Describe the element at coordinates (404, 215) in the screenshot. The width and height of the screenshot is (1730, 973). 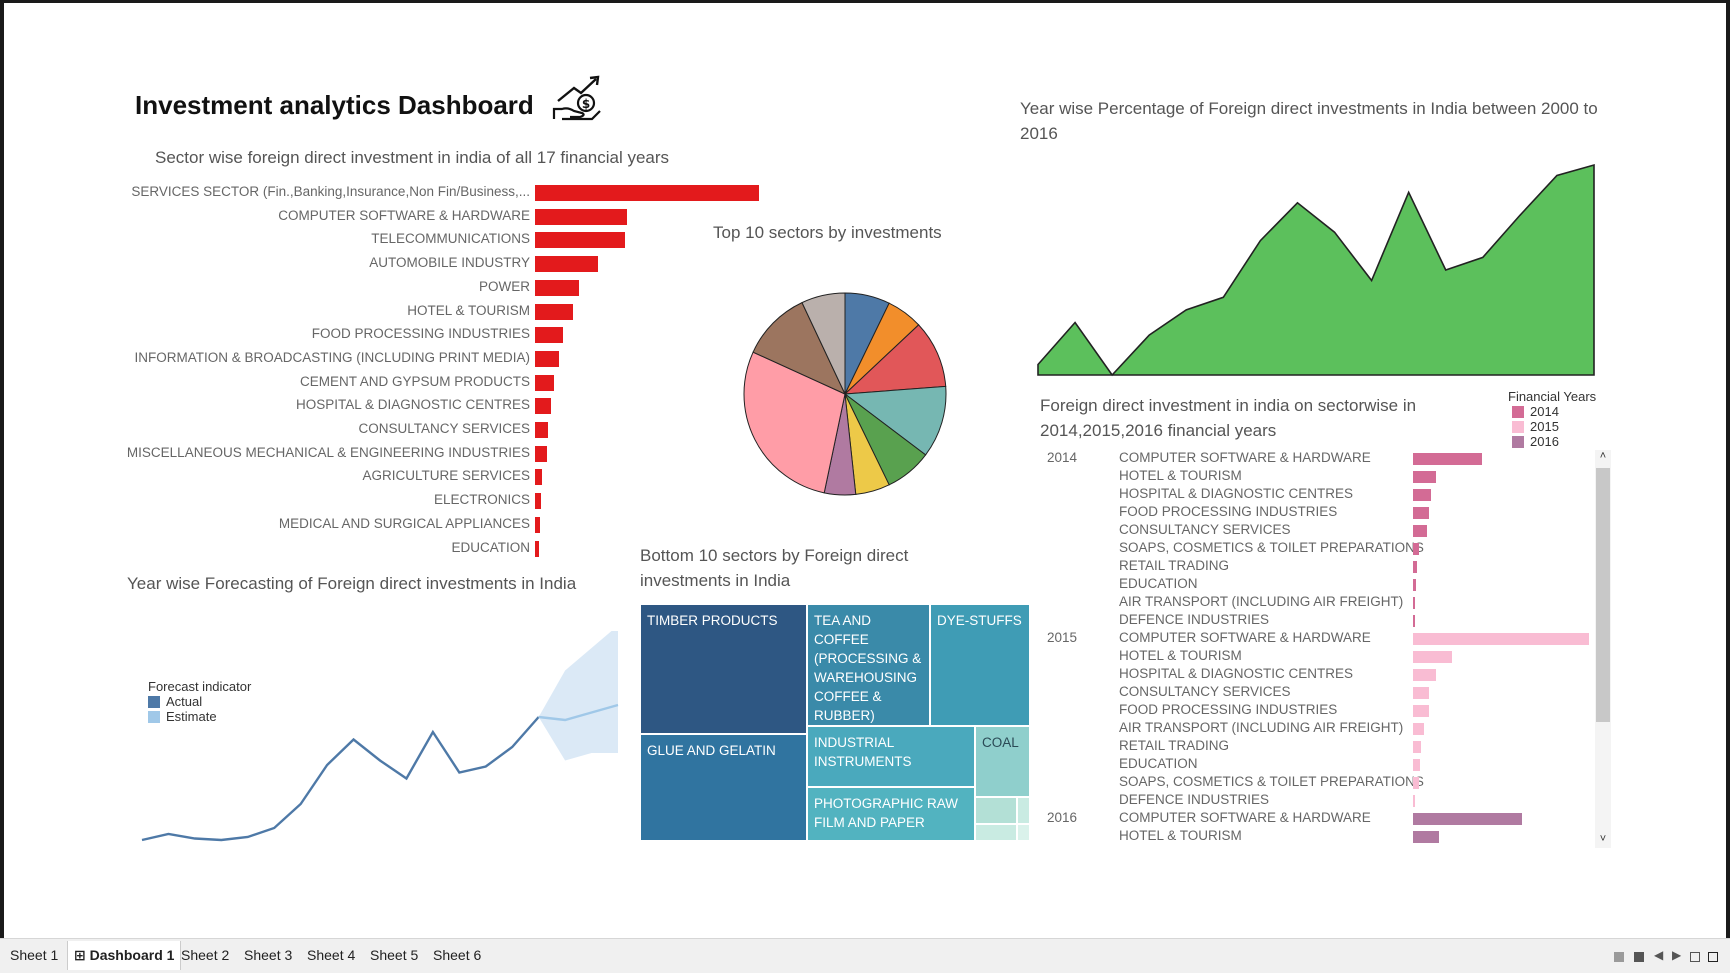
I see `sector-row-label: COMPUTER SOFTWARE & HARDWARE` at that location.